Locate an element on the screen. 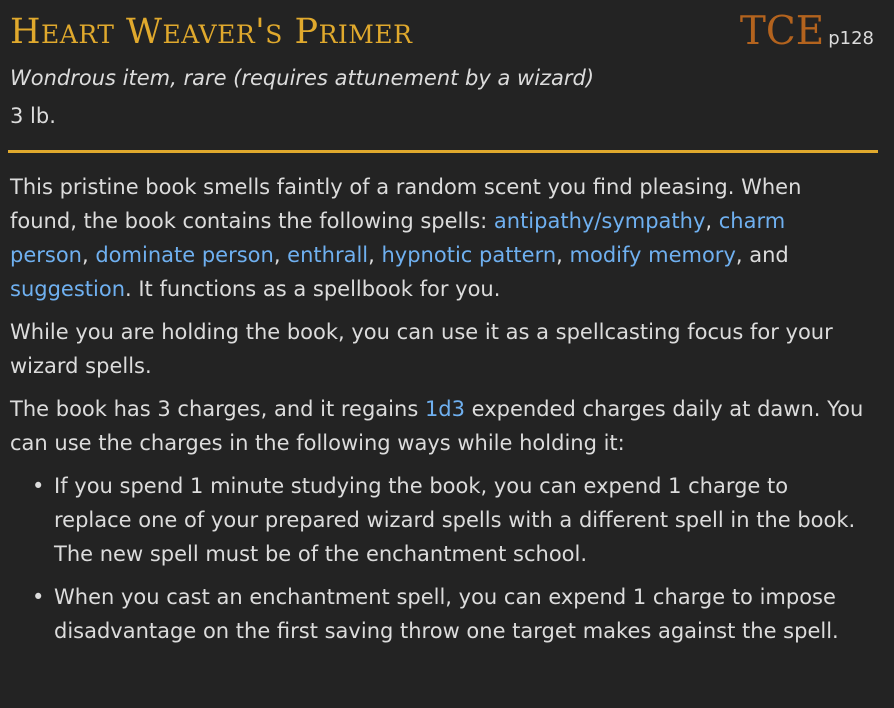  source-reference: TCE p128 is located at coordinates (807, 32).